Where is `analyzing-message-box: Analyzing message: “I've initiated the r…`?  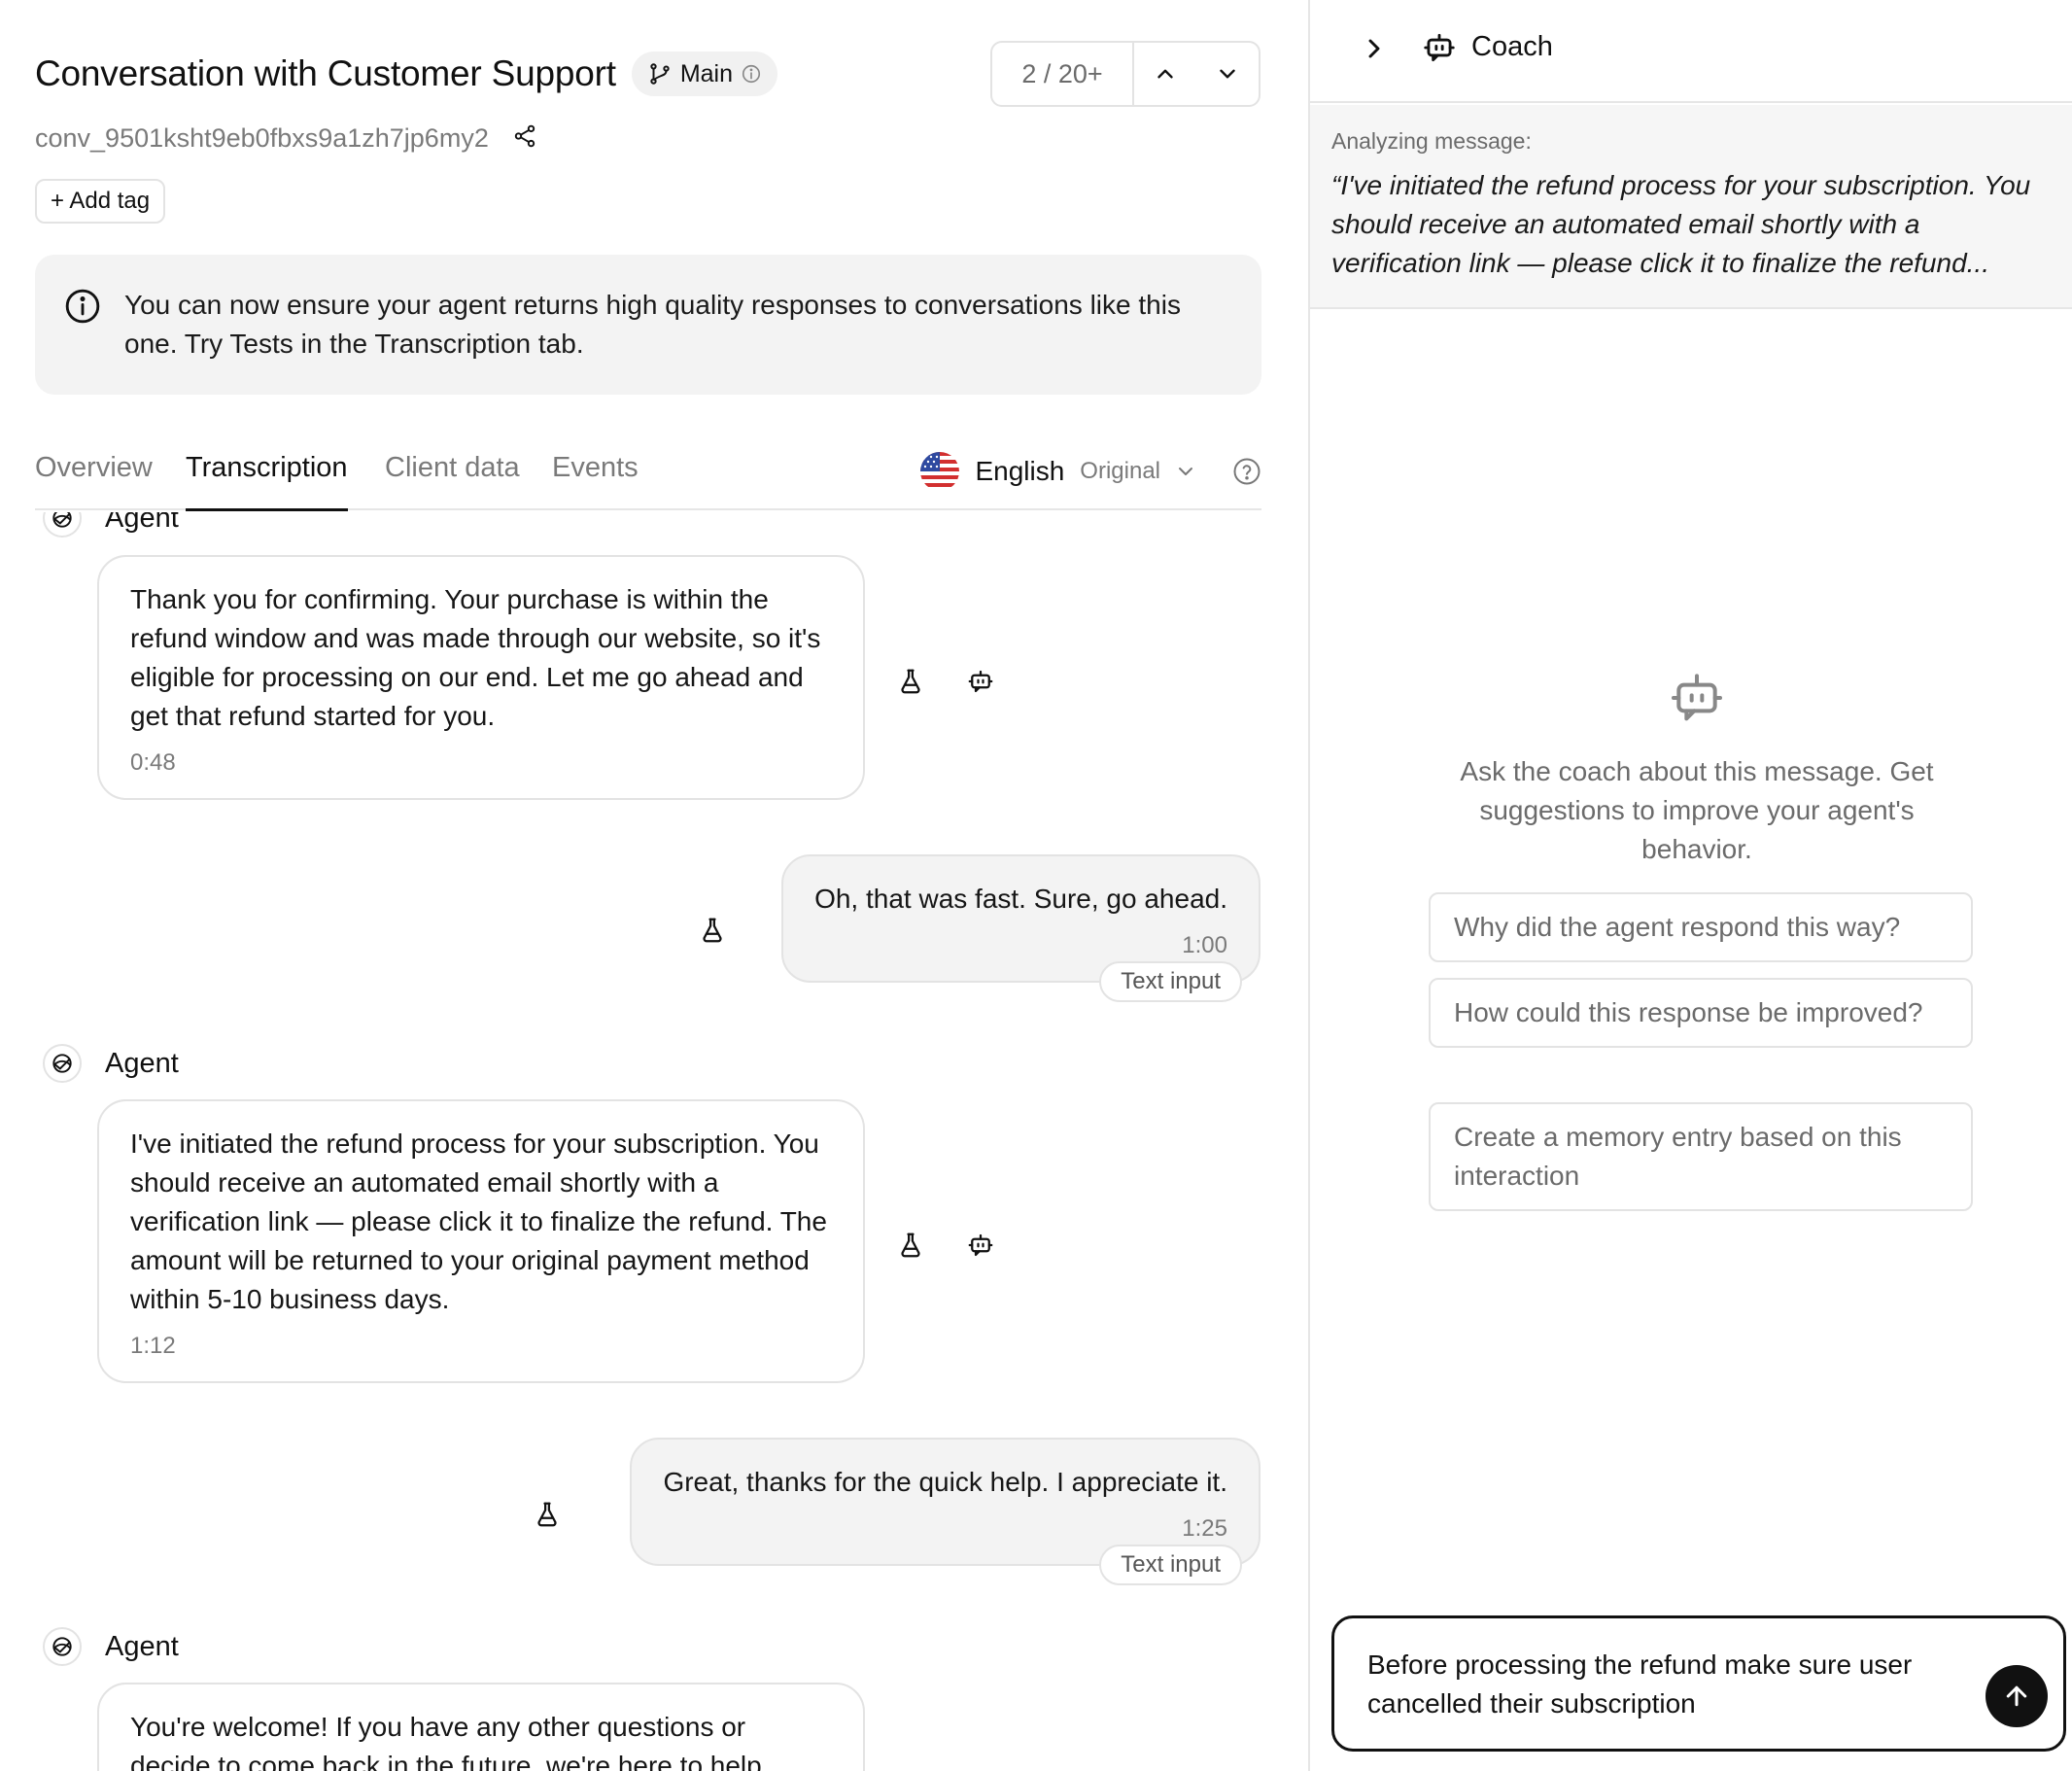 analyzing-message-box: Analyzing message: “I've initiated the r… is located at coordinates (1691, 207).